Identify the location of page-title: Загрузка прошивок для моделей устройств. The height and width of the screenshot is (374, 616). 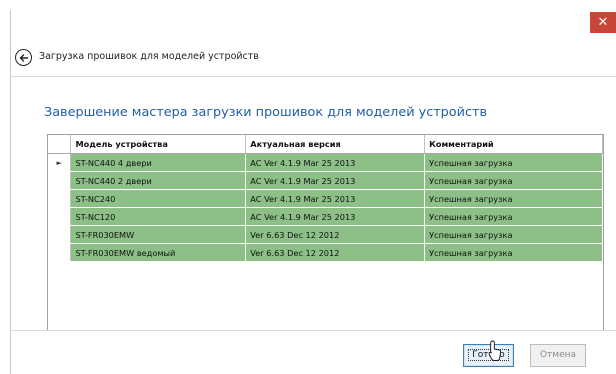
(149, 56).